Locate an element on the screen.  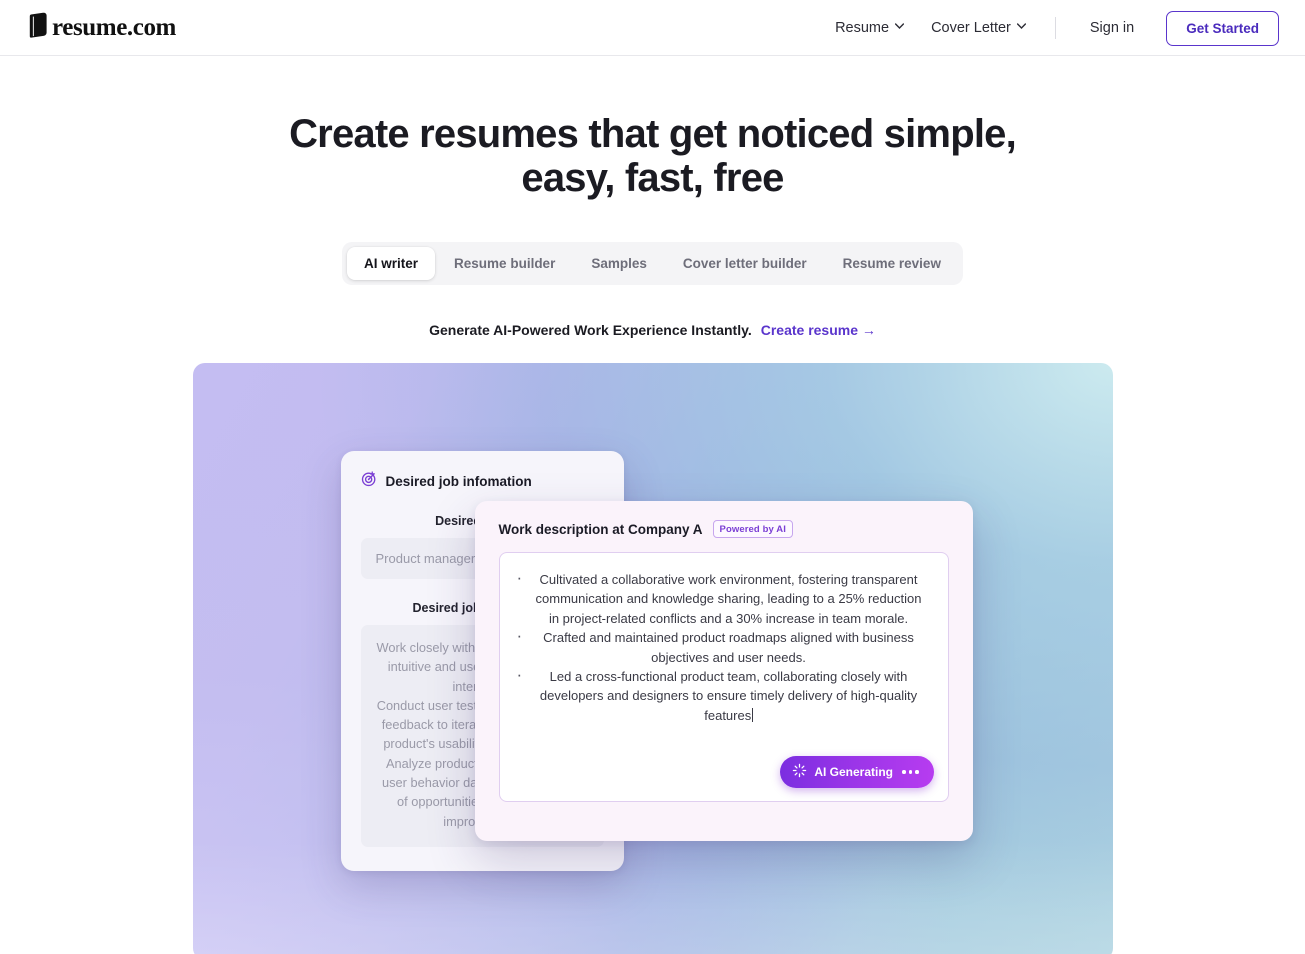
nav-item-cover-letter: Cover Letter is located at coordinates (978, 28).